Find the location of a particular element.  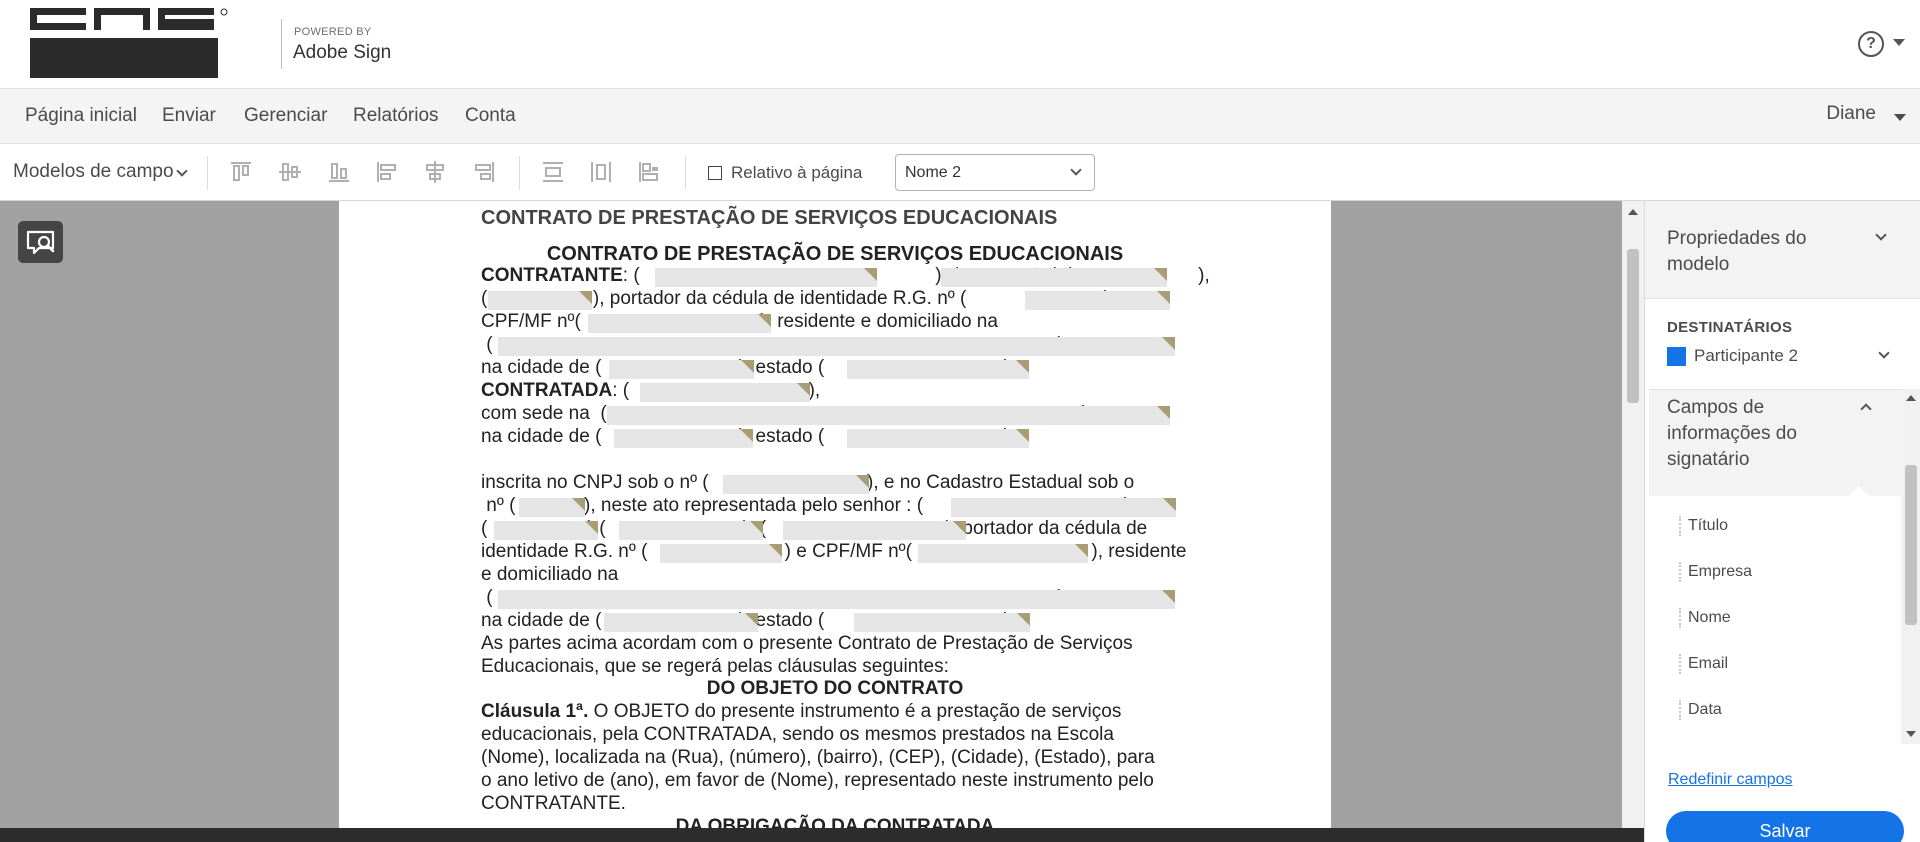

comment-button is located at coordinates (40, 242).